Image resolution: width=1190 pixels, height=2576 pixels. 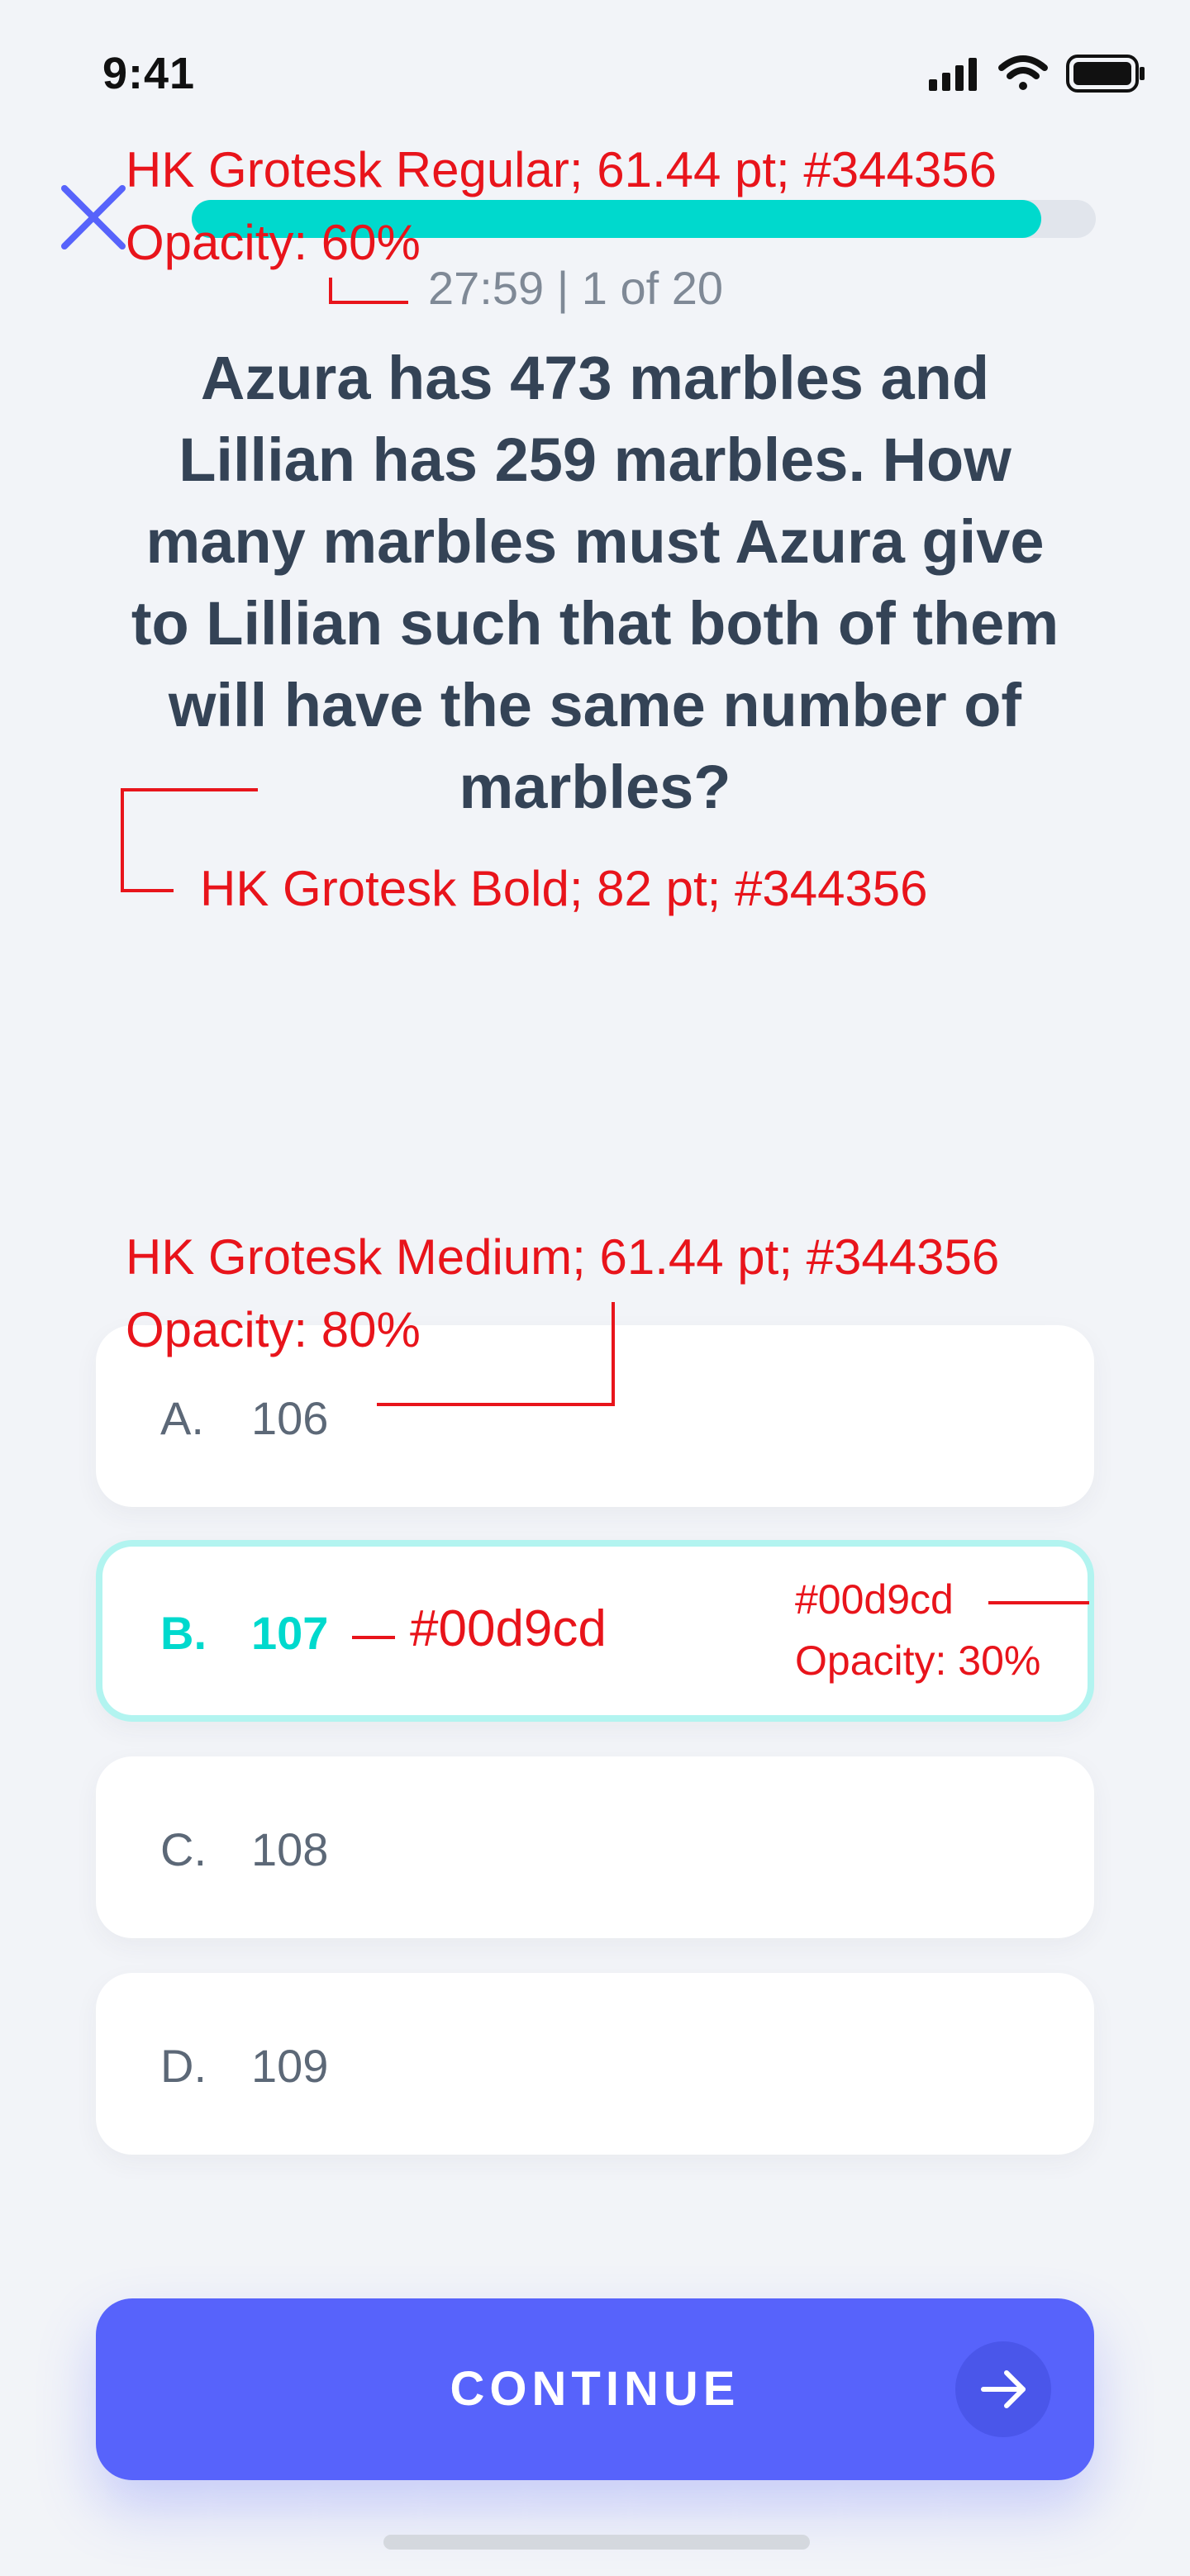 What do you see at coordinates (874, 1599) in the screenshot?
I see `annotation-selected-border-color: #00d9cd` at bounding box center [874, 1599].